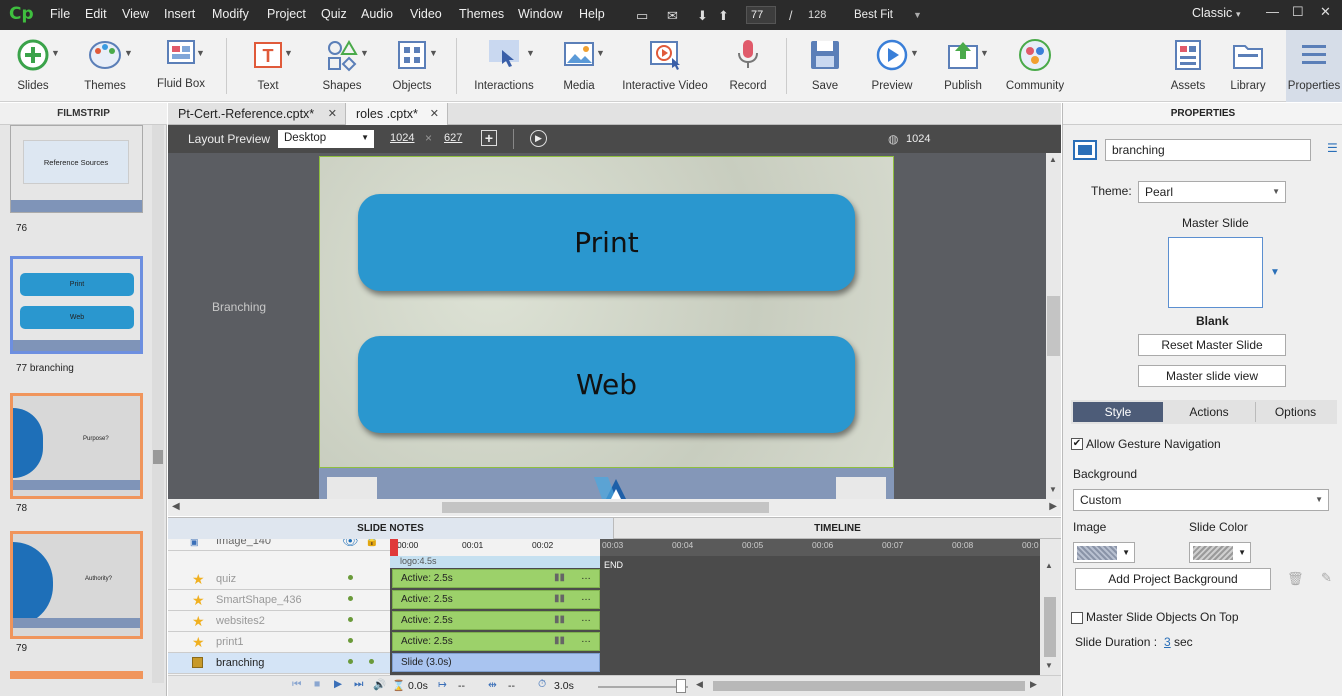  Describe the element at coordinates (377, 14) in the screenshot. I see `menu-audio: Audio` at that location.